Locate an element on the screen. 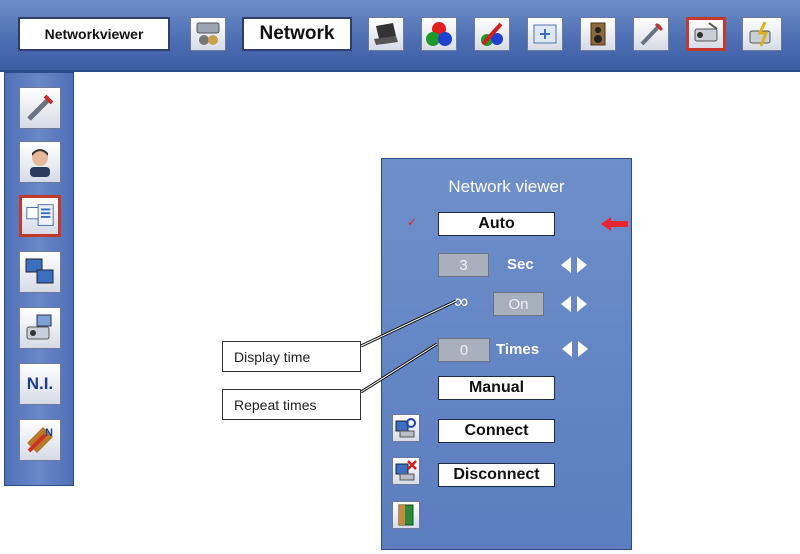 The height and width of the screenshot is (554, 800). display-time-callout: Display time is located at coordinates (291, 356).